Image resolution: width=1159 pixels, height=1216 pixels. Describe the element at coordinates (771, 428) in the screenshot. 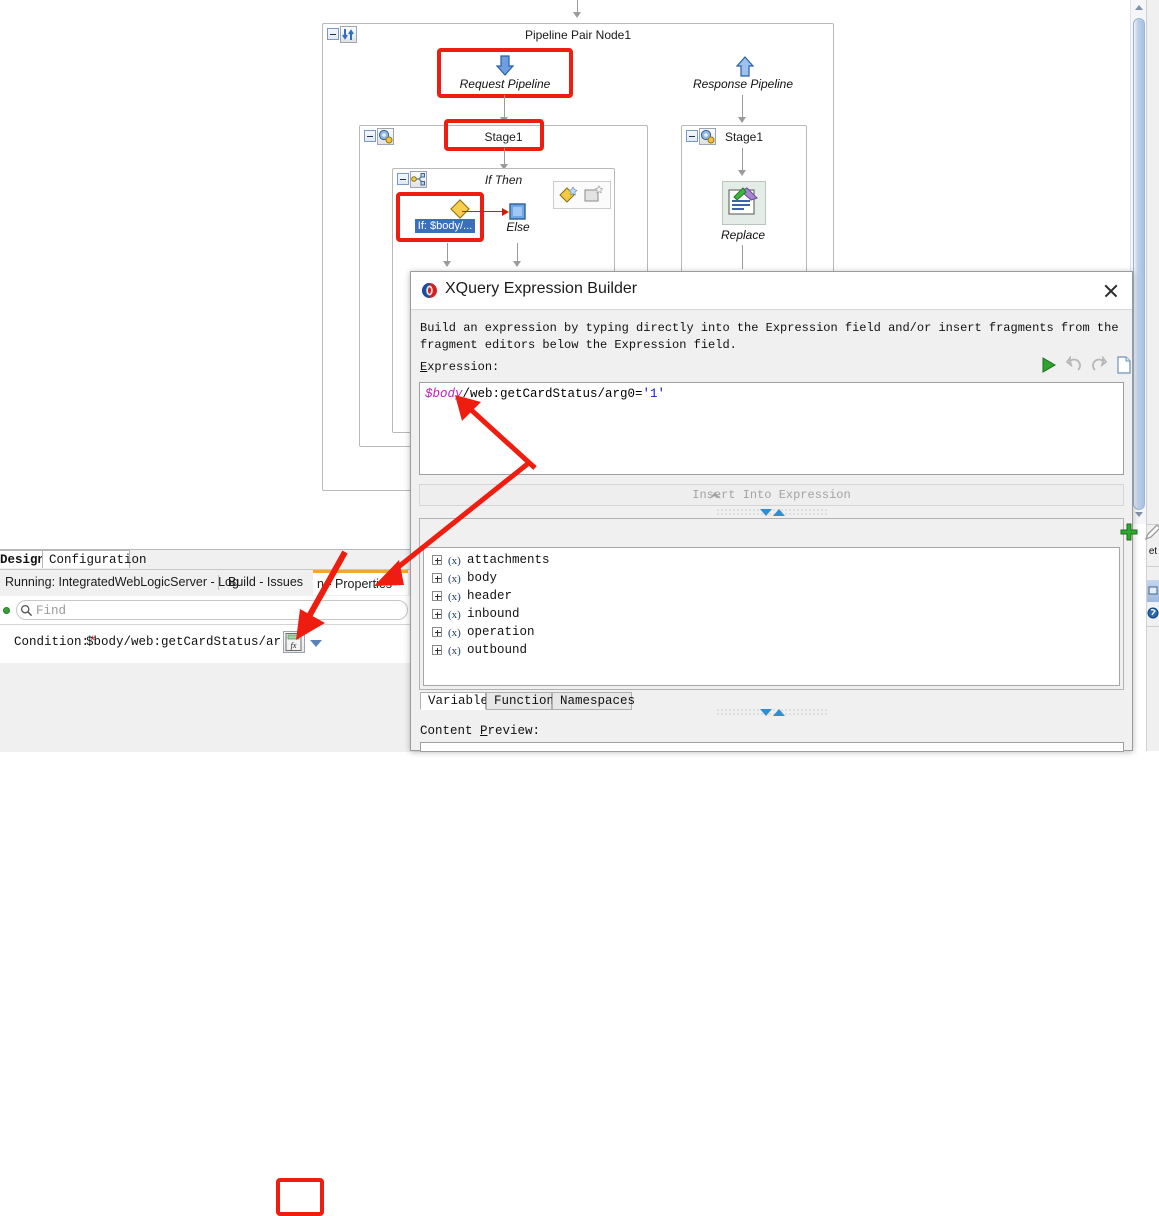

I see `expression-input: $body/web:getCardStatus/arg0='1'` at that location.